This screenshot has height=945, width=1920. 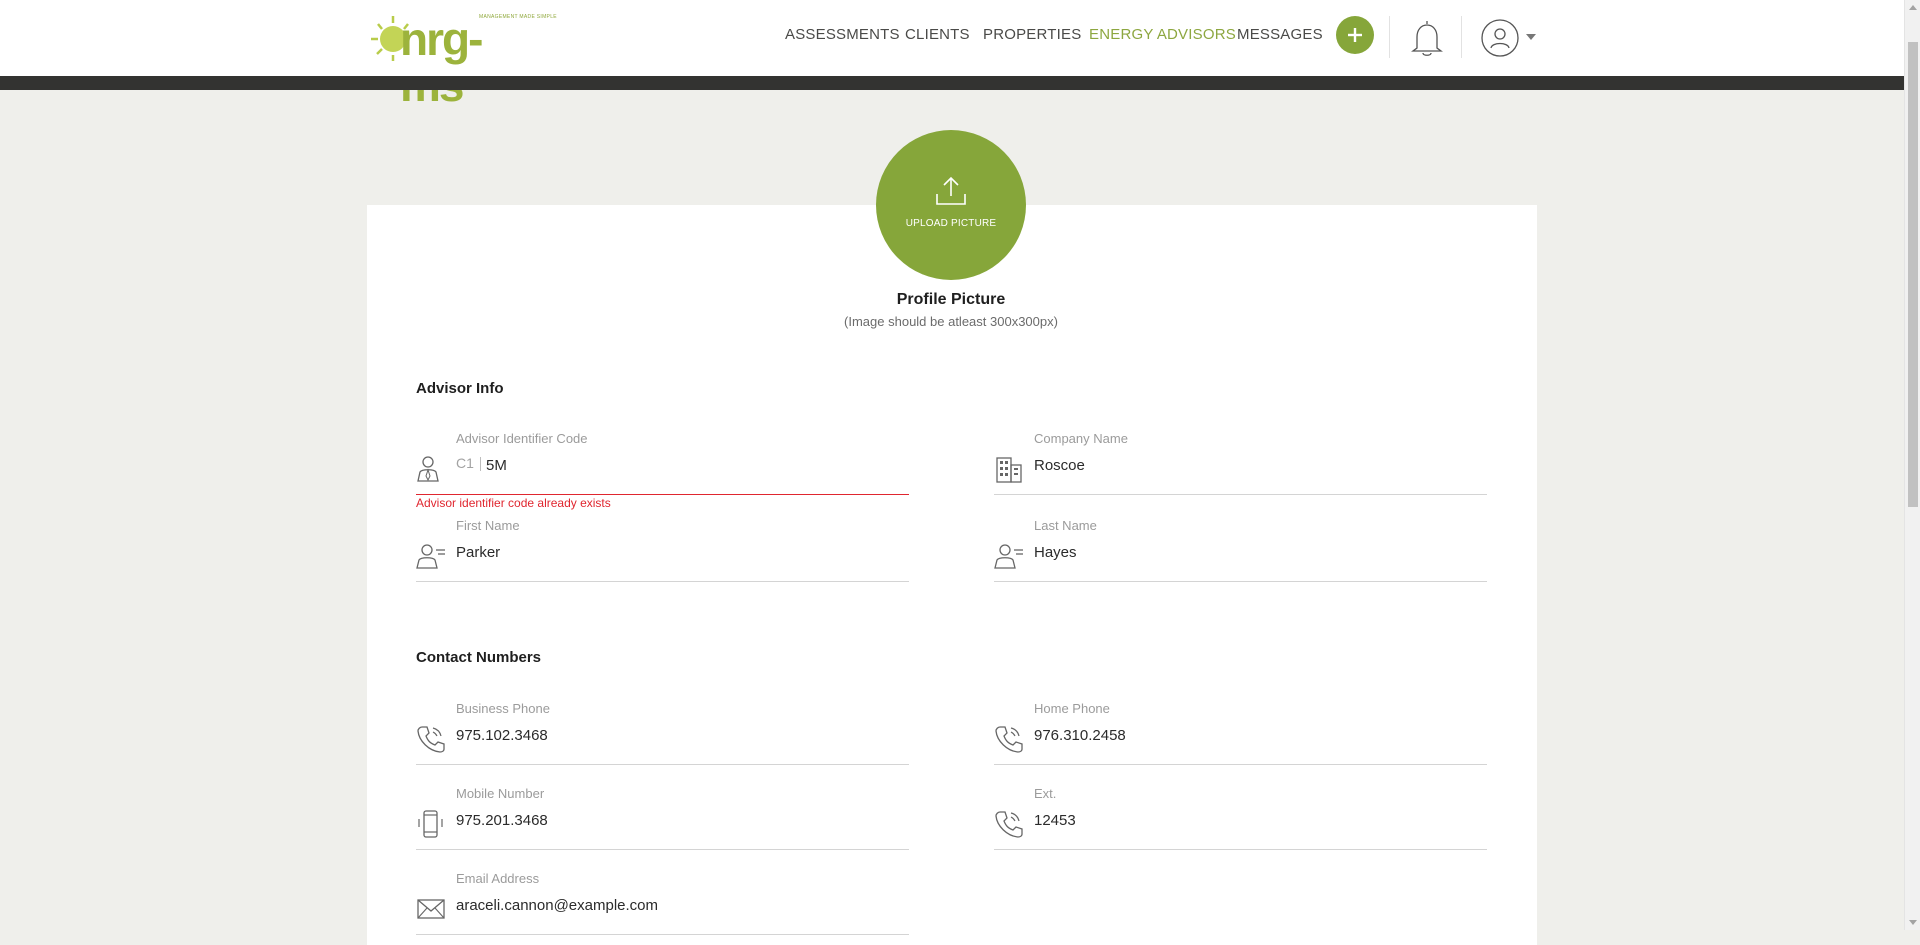 I want to click on contact-numbers-title: Contact Numbers, so click(x=479, y=657).